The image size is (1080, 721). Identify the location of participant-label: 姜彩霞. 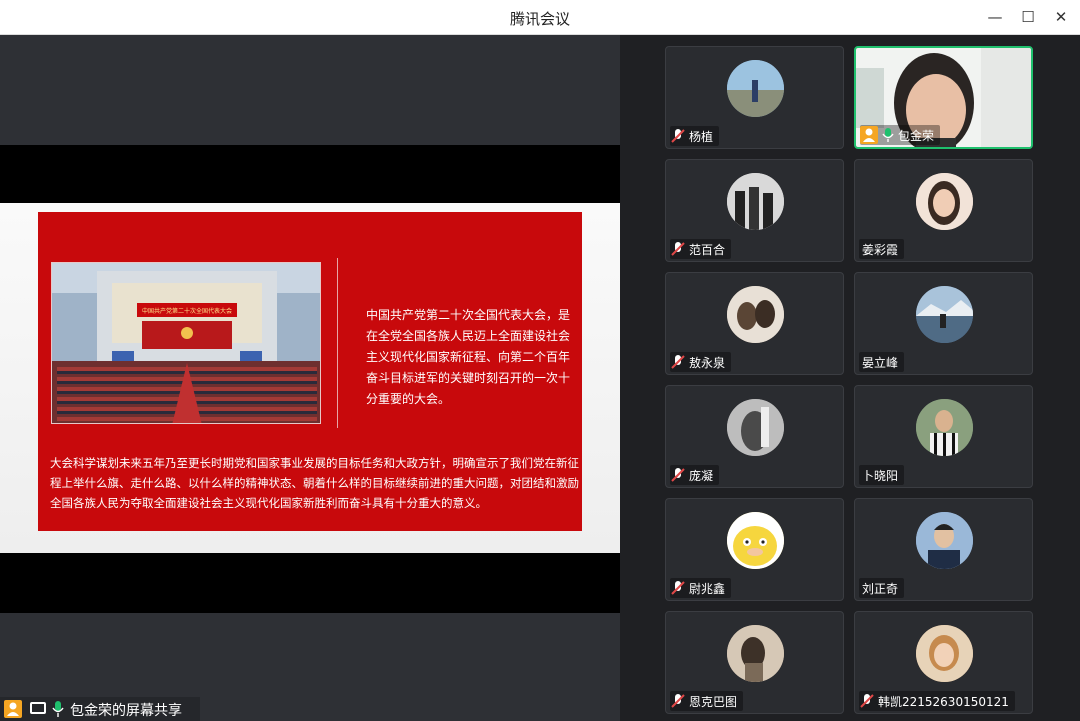
(882, 249).